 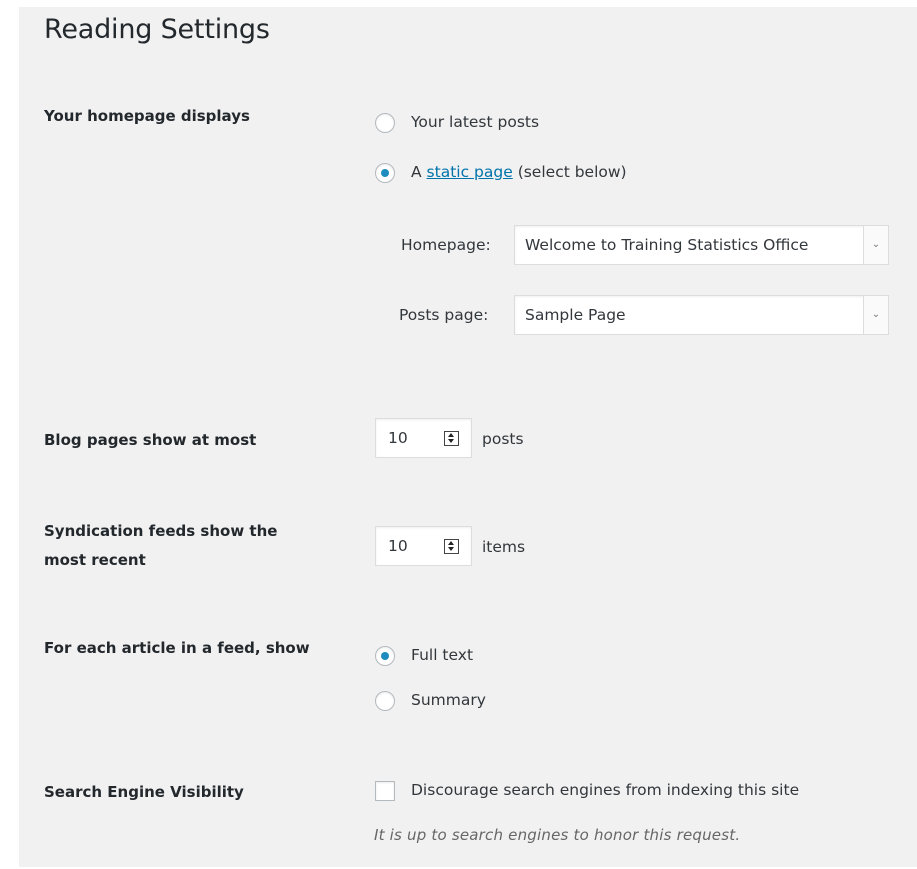 What do you see at coordinates (398, 546) in the screenshot?
I see `syndication-value: 10` at bounding box center [398, 546].